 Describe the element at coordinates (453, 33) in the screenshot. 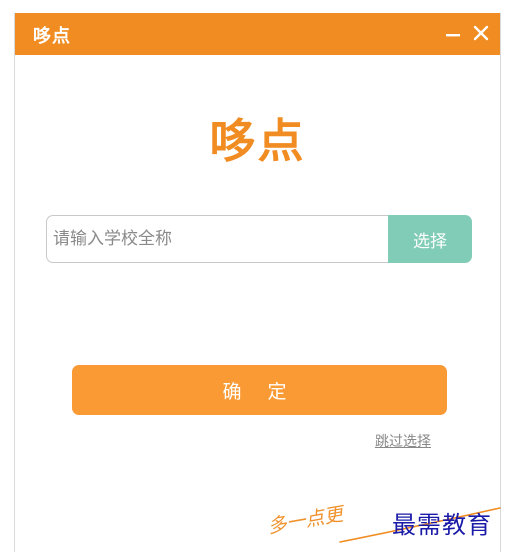

I see `minimize-button` at that location.